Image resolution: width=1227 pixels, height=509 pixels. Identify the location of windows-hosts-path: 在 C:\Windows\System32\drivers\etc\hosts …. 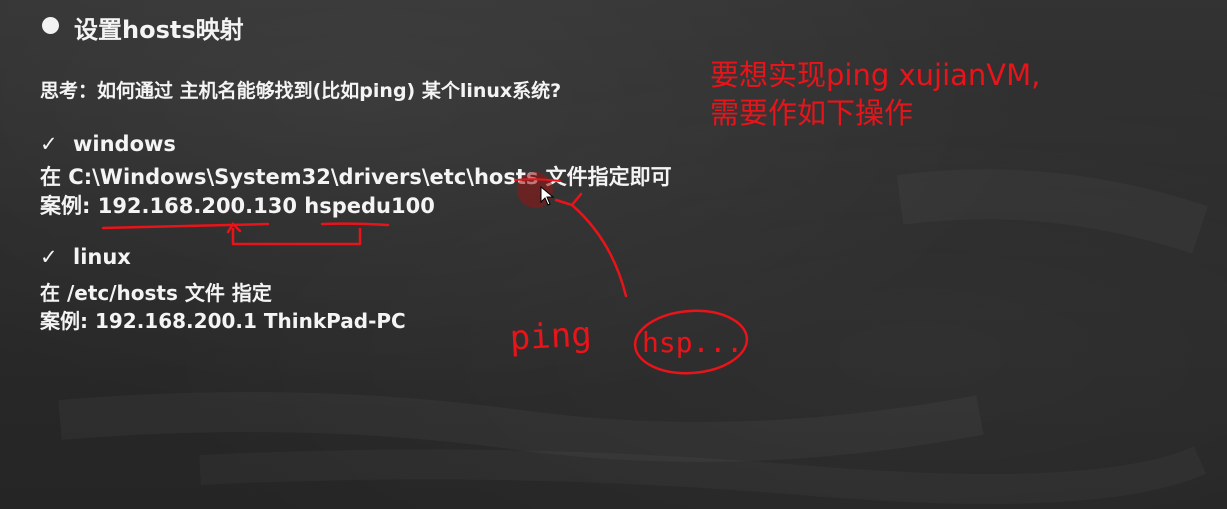
(356, 177).